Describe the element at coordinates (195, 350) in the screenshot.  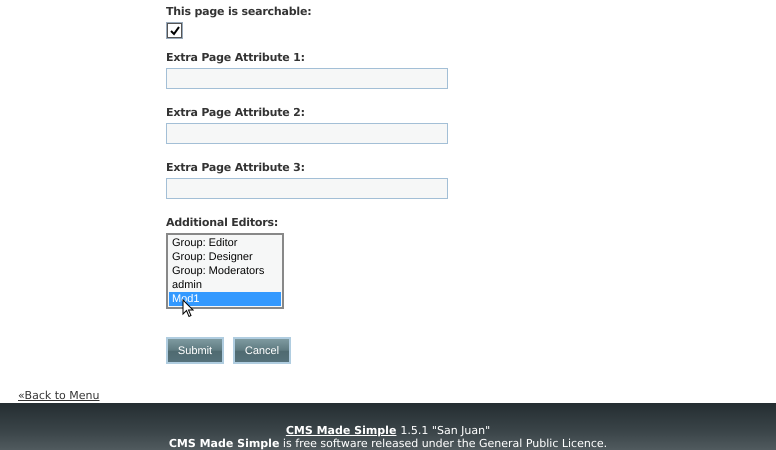
I see `form-button: Submit` at that location.